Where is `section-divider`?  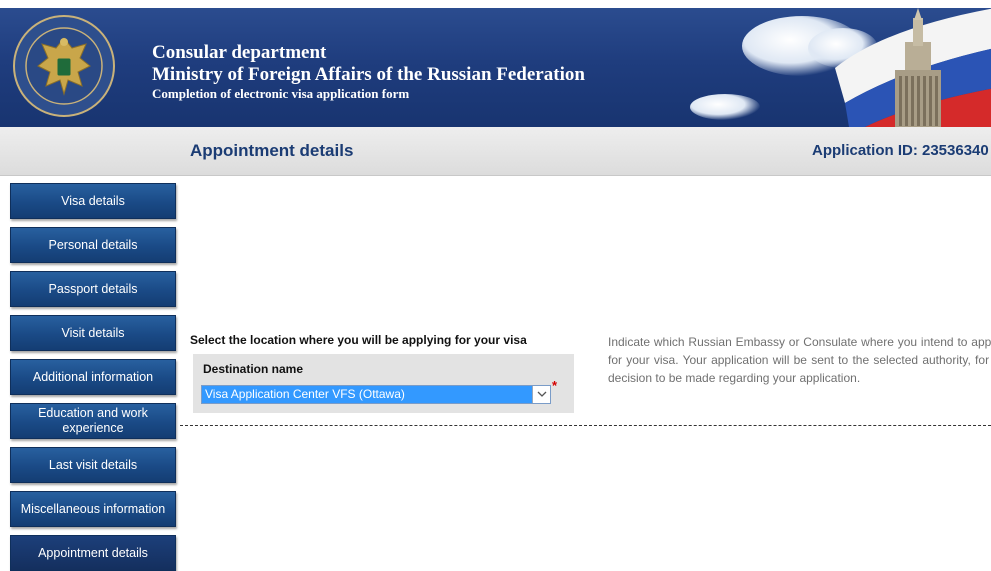
section-divider is located at coordinates (585, 425).